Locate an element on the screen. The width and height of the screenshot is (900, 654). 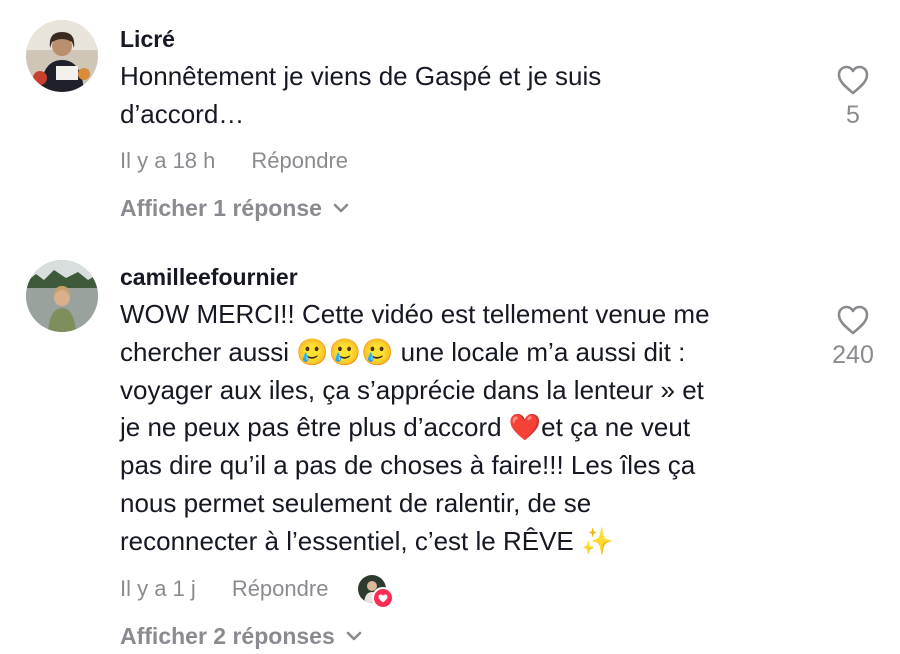
like-button: 240 is located at coordinates (853, 337).